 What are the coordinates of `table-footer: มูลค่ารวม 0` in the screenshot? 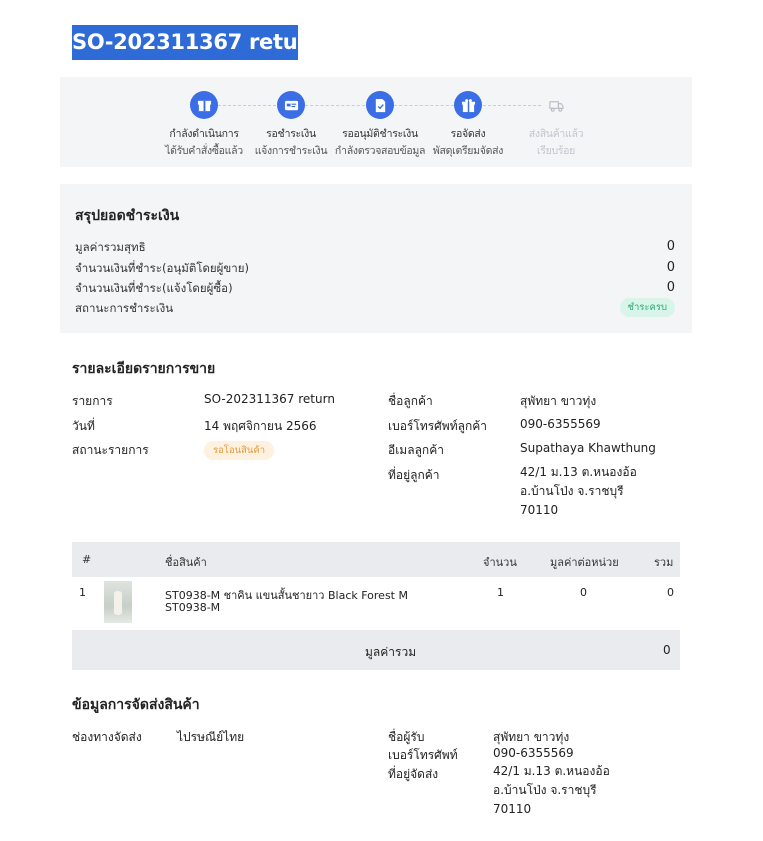 It's located at (376, 650).